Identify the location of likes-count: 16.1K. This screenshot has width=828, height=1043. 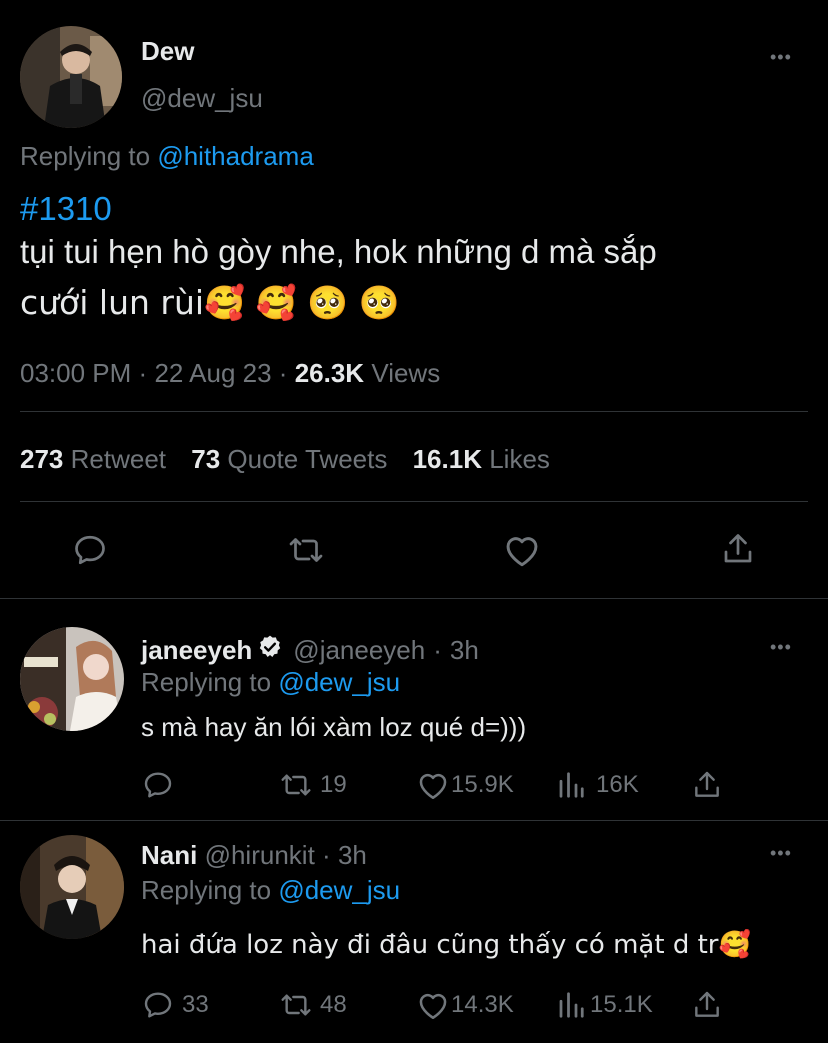
(447, 459).